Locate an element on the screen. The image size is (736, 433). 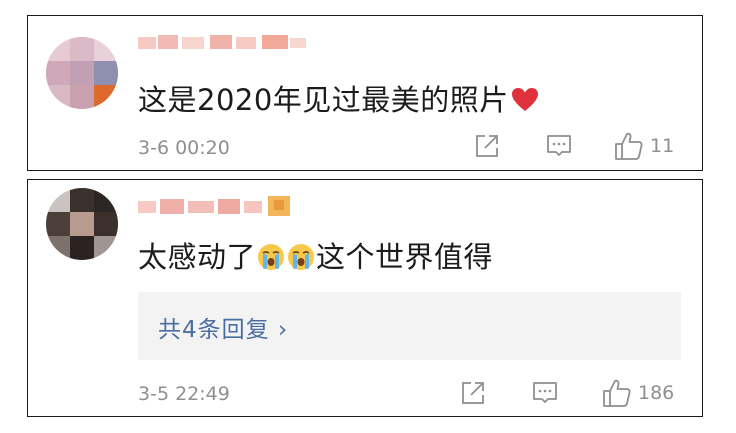
comment-body-part1: 太感动了 is located at coordinates (197, 257).